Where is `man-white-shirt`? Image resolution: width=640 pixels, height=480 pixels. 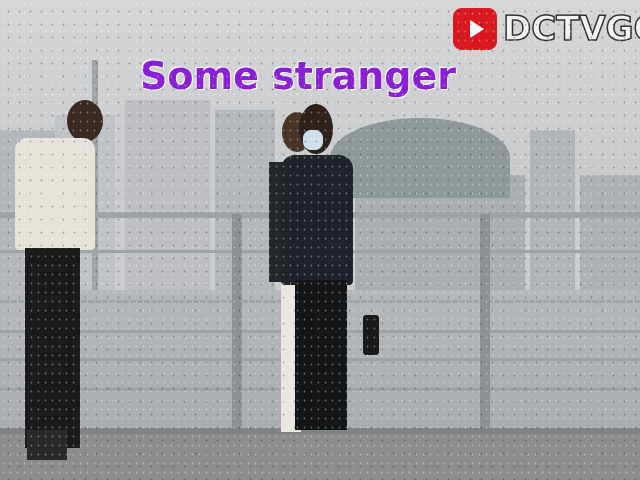
man-white-shirt is located at coordinates (55, 282).